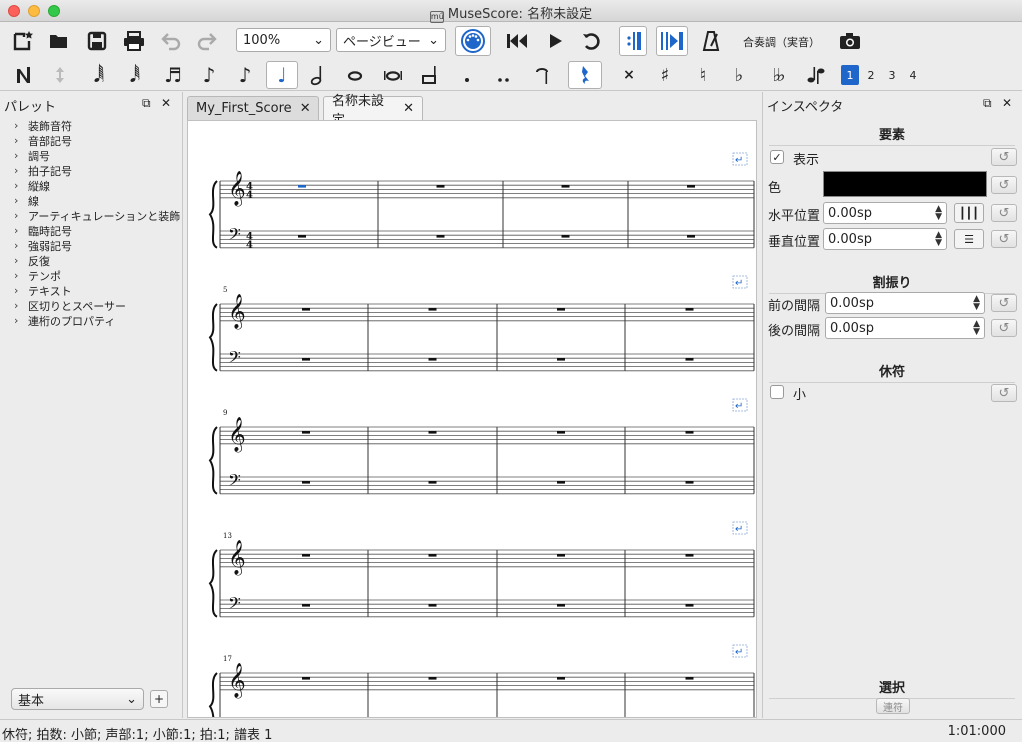  What do you see at coordinates (173, 75) in the screenshot?
I see `duration-16th-button: ♬` at bounding box center [173, 75].